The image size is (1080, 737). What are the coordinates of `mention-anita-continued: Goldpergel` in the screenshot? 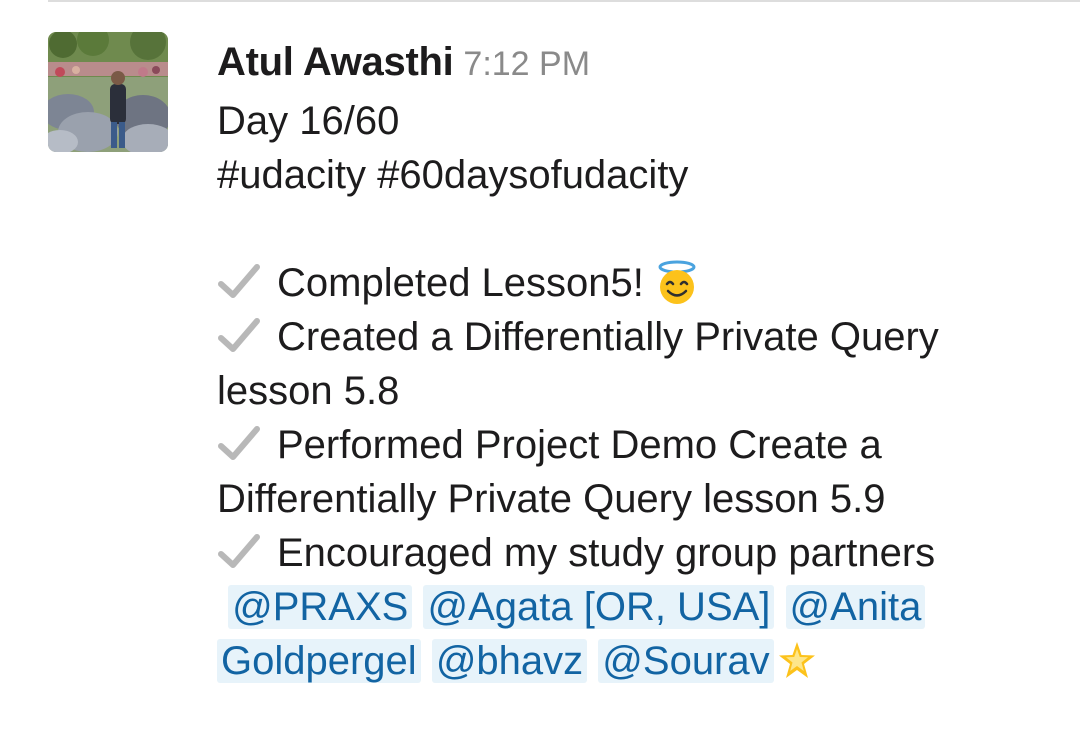 It's located at (319, 661).